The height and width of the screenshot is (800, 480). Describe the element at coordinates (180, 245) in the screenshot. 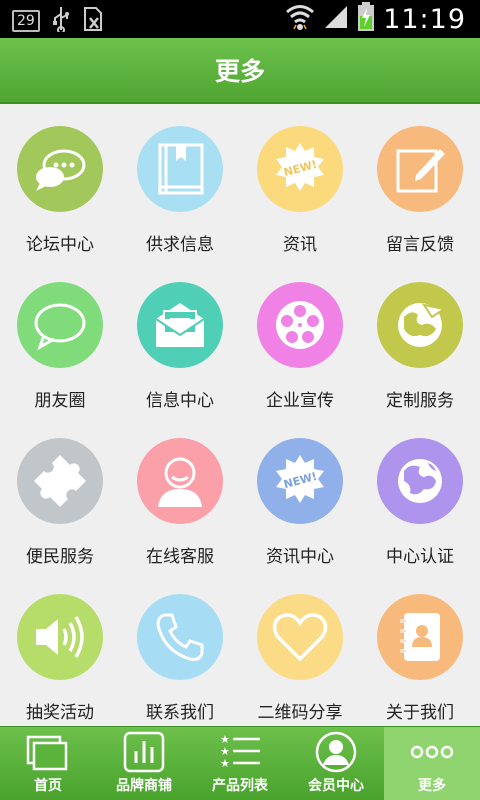

I see `tile-label: 供求信息` at that location.